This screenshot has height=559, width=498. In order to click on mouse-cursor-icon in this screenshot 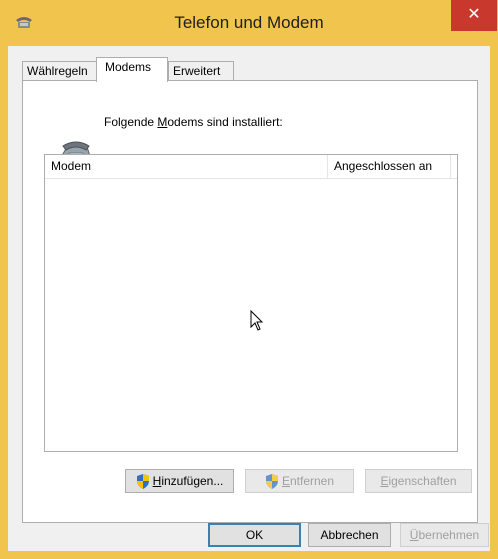, I will do `click(257, 320)`.